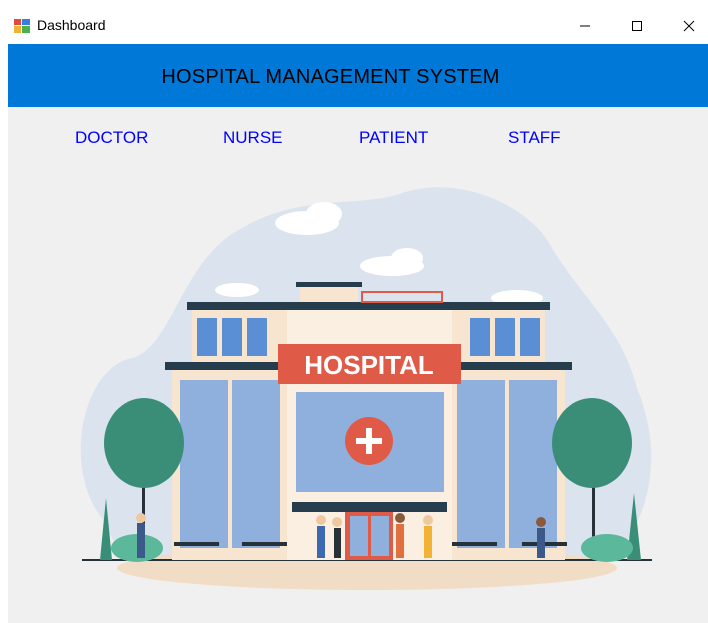  I want to click on maximize-button, so click(637, 26).